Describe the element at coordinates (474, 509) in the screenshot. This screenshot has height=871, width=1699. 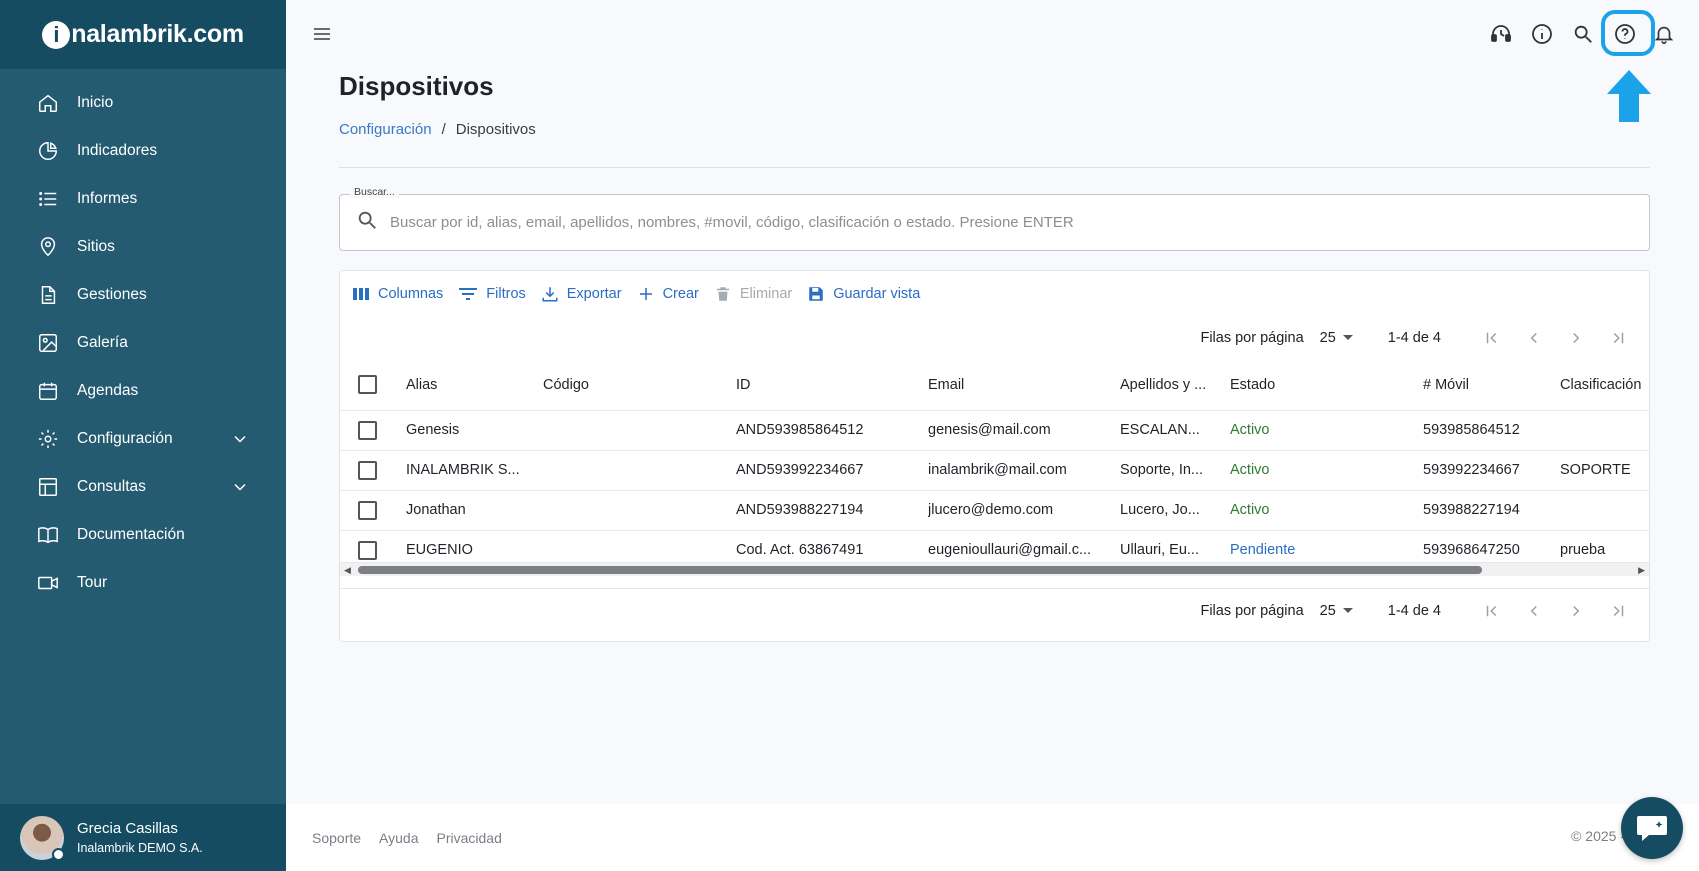
I see `cell-alias: Jonathan` at that location.